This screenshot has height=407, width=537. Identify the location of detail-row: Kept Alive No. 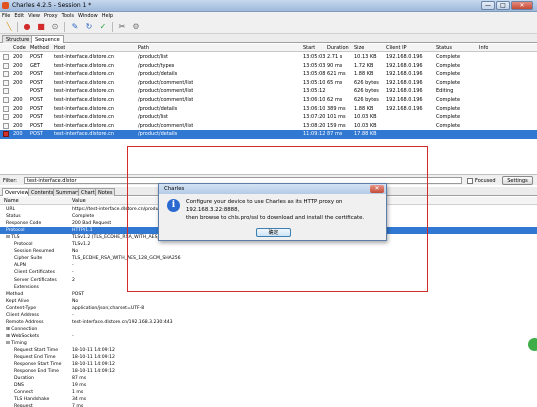
(268, 301).